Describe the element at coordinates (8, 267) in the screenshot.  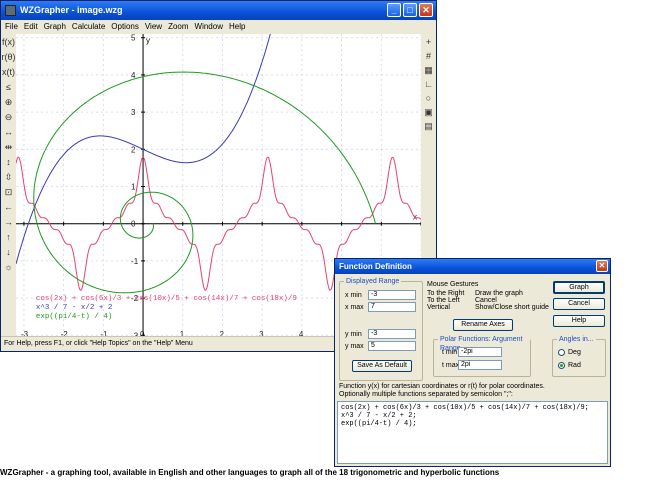
I see `gear-icon: ☼` at that location.